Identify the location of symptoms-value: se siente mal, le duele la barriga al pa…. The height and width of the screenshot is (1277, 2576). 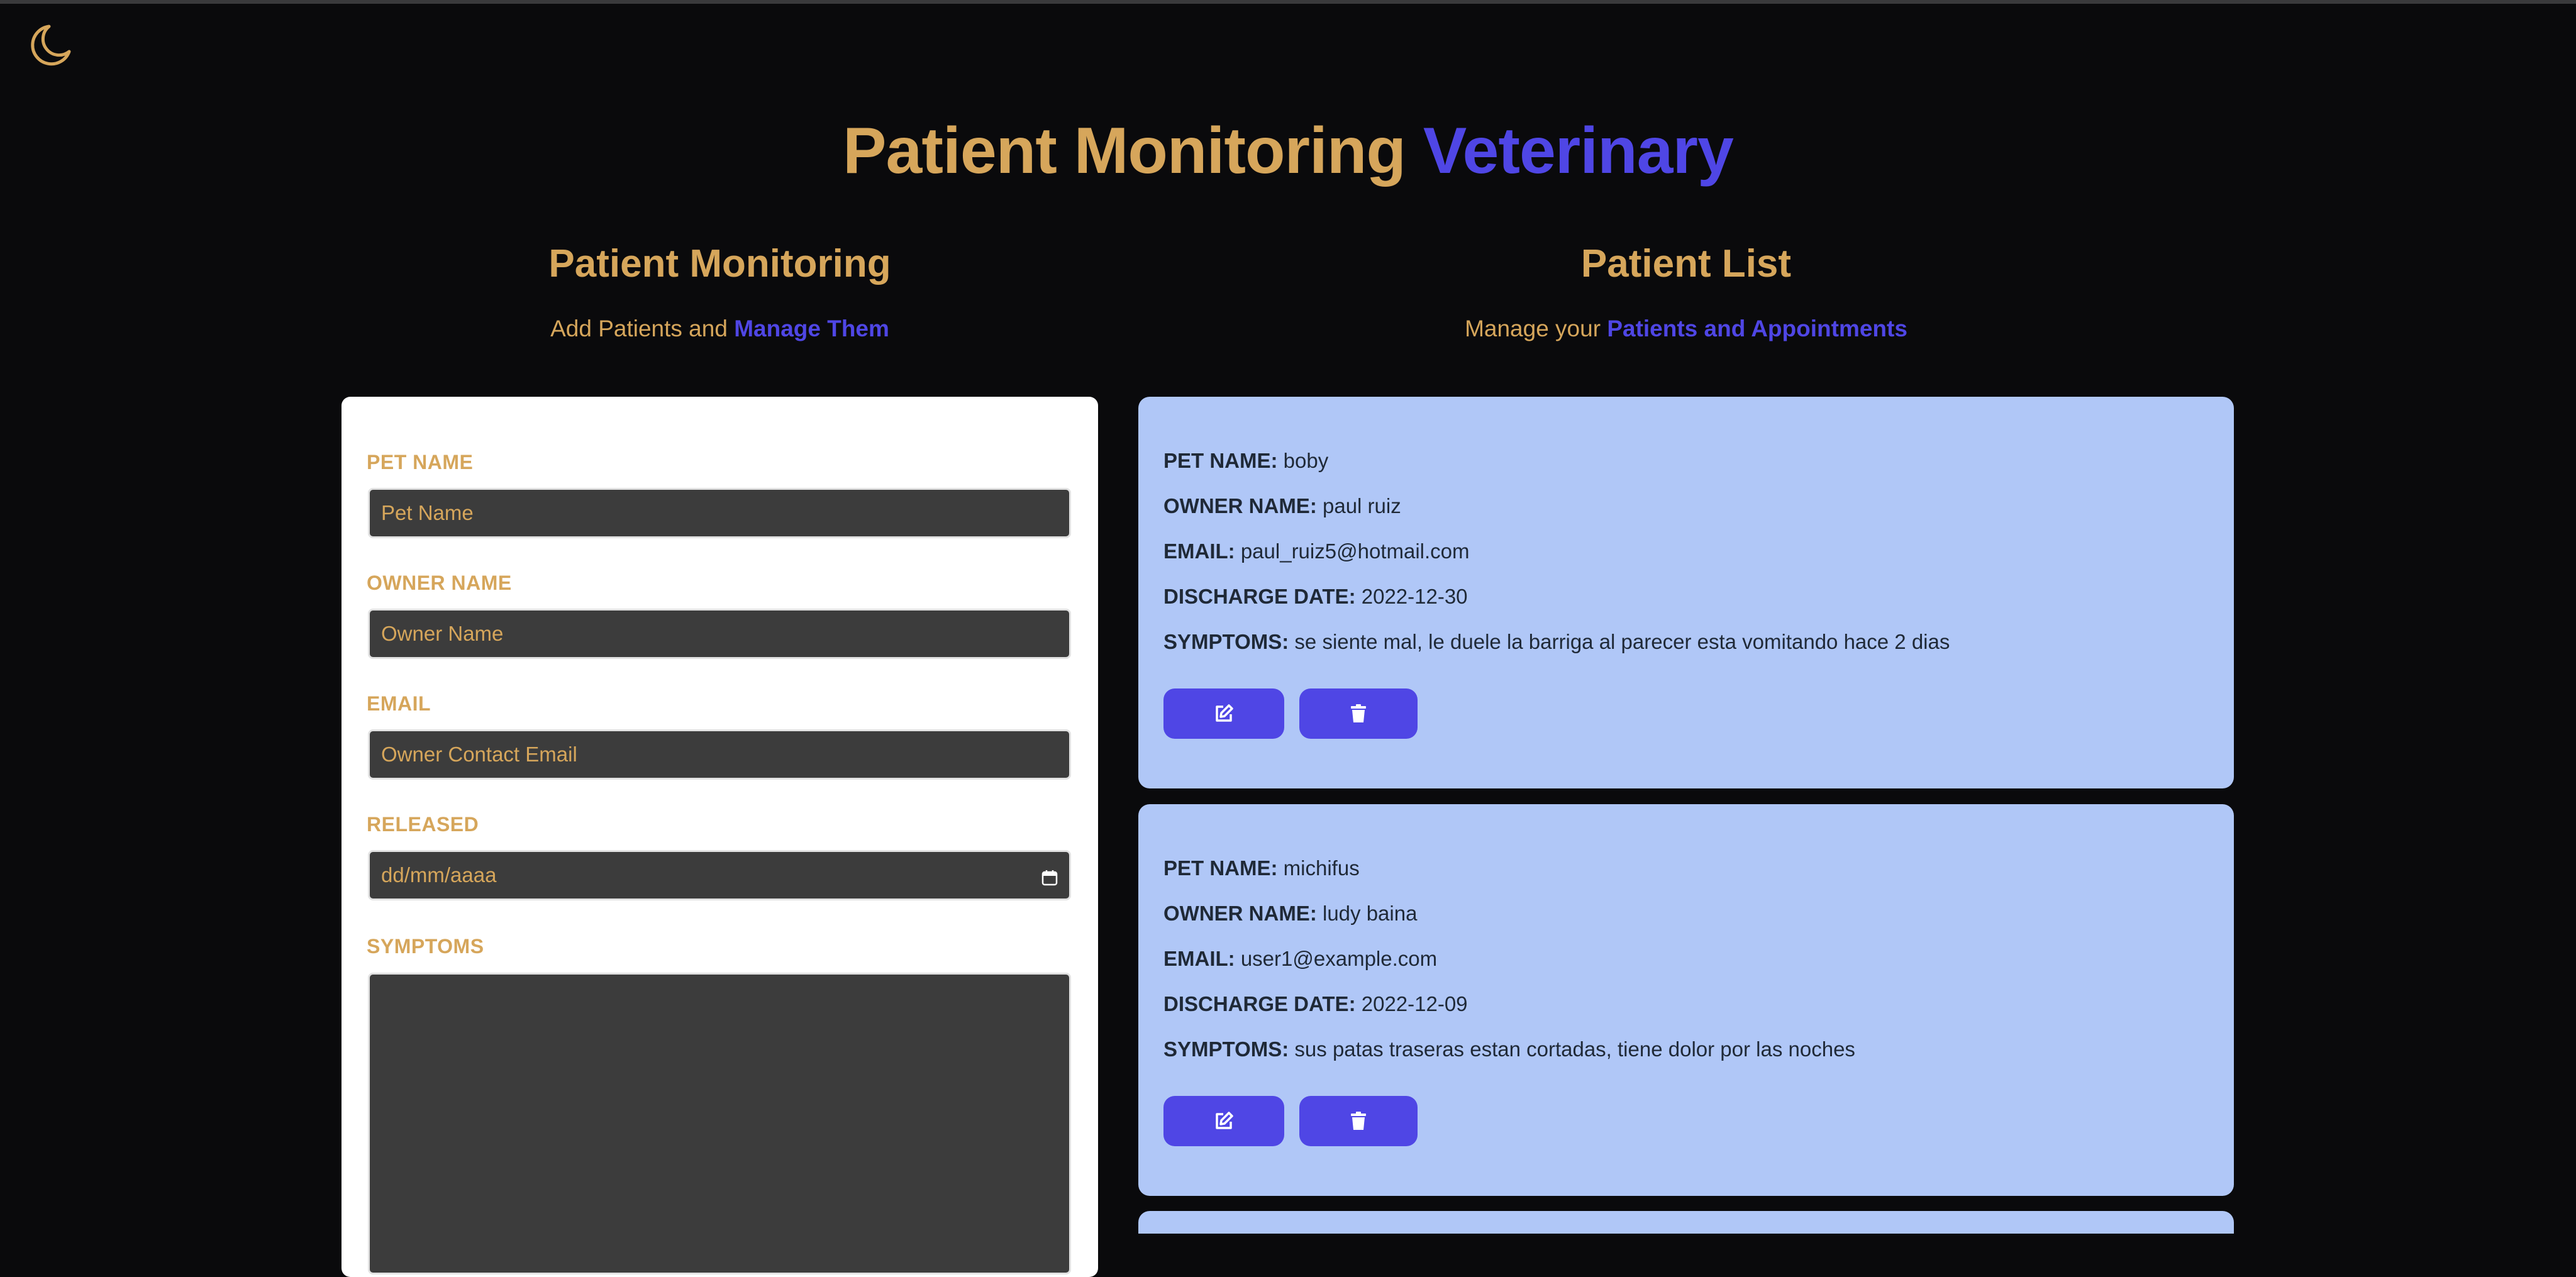
(1622, 642).